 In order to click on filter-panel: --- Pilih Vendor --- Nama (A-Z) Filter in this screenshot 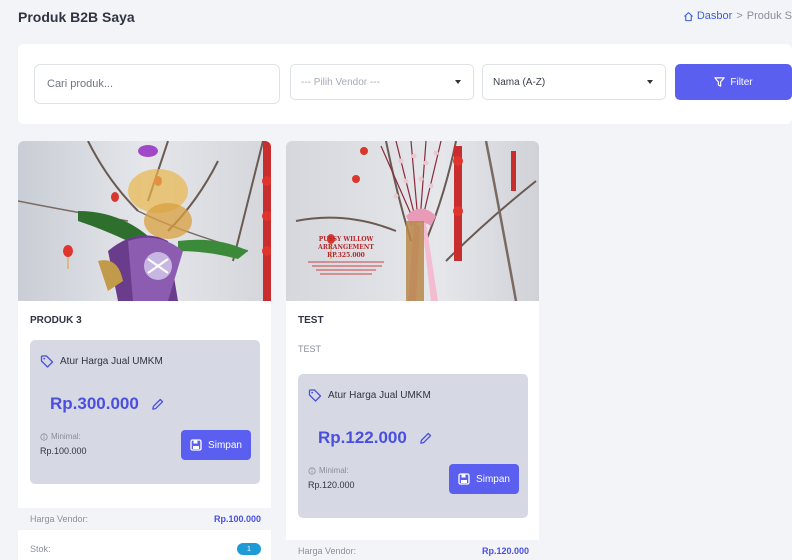, I will do `click(405, 84)`.